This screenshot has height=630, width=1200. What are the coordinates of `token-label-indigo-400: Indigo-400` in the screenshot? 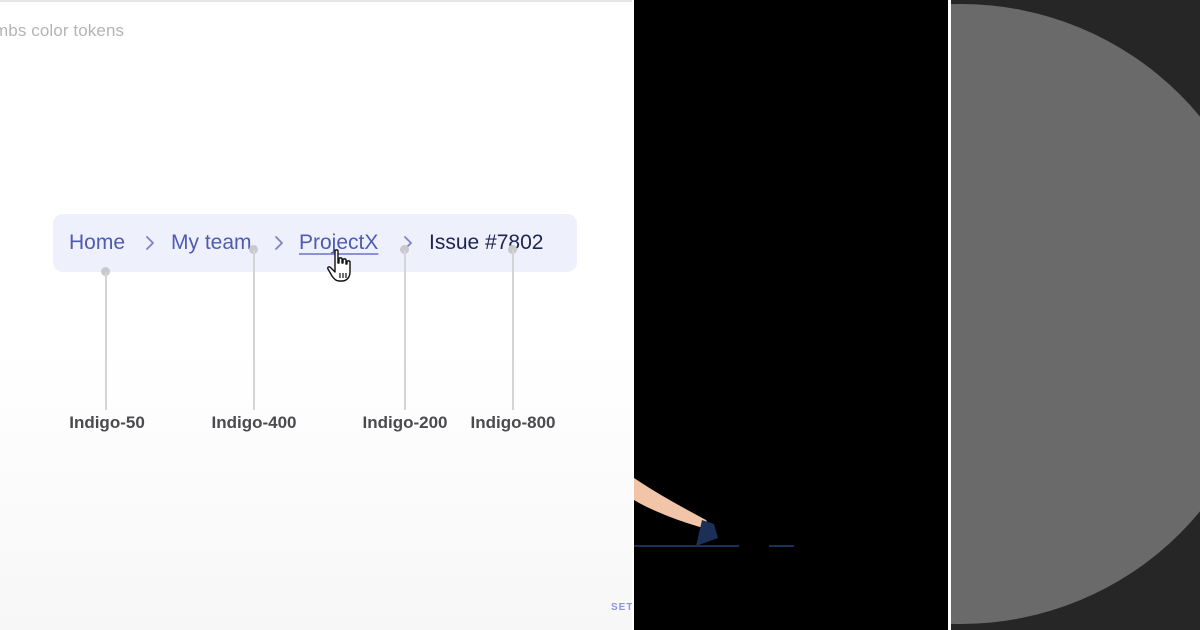 It's located at (254, 422).